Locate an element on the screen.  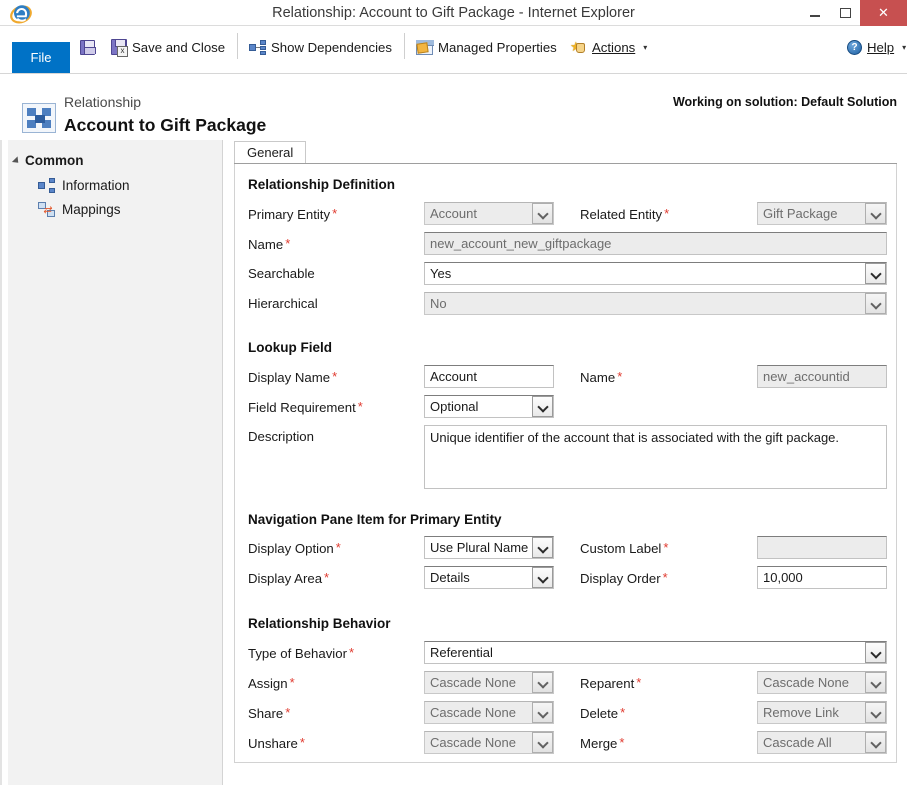
display-order-label: Display Order * is located at coordinates (624, 578).